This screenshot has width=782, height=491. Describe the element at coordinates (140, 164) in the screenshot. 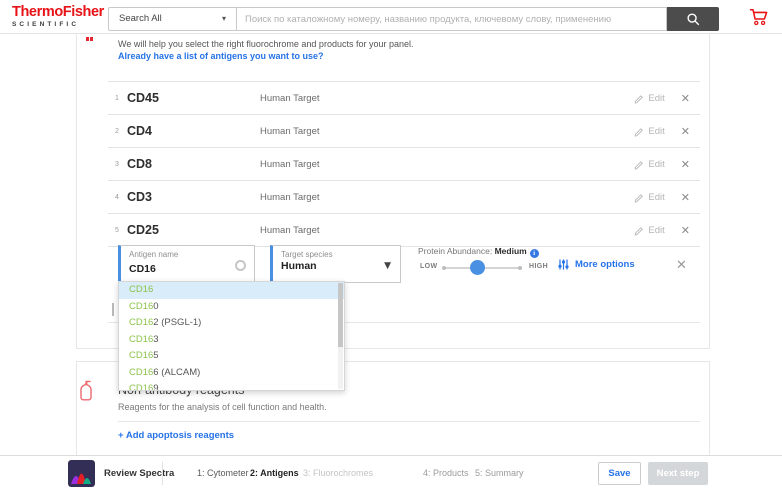

I see `antigen-name: CD8` at that location.